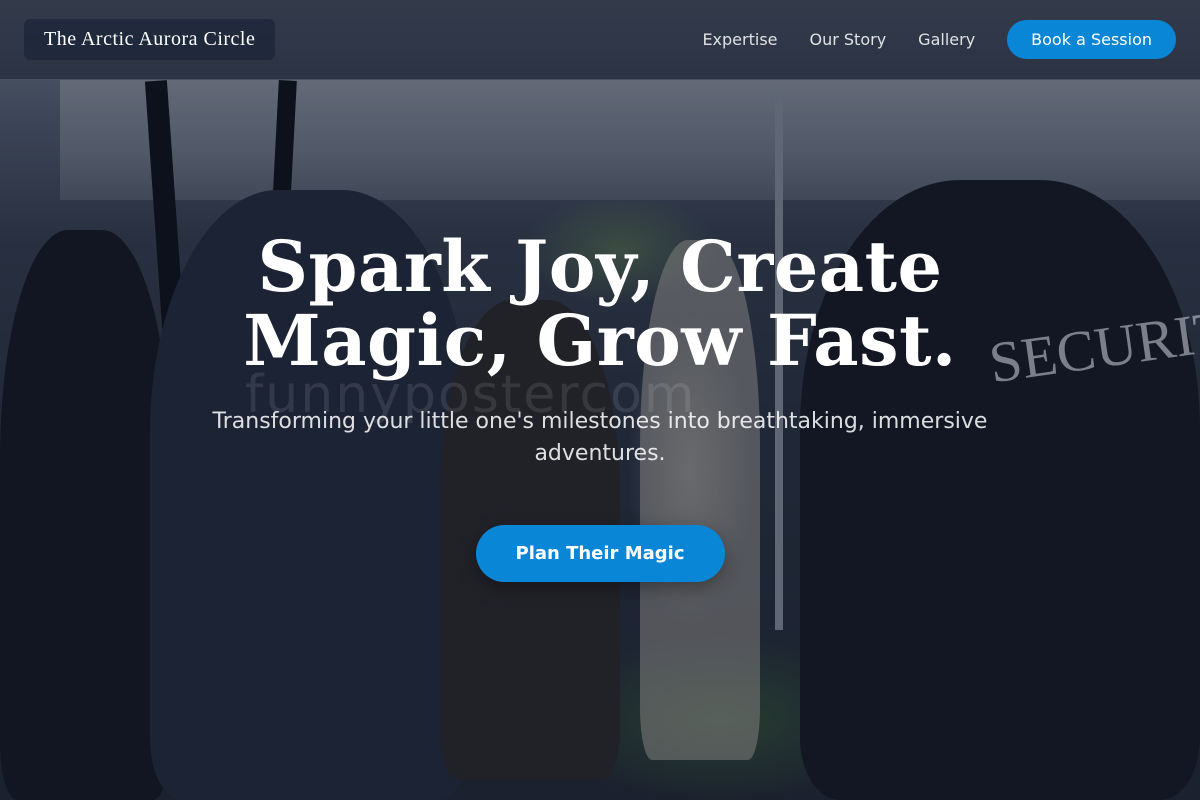 This screenshot has height=800, width=1200. What do you see at coordinates (150, 39) in the screenshot?
I see `brand-logo: The Arctic Aurora Circle` at bounding box center [150, 39].